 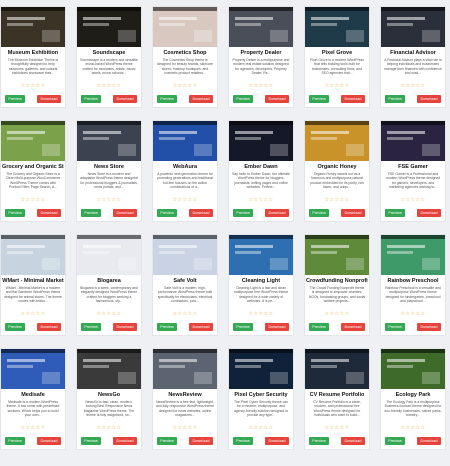 I want to click on theme-title: NewsGo, so click(x=109, y=395).